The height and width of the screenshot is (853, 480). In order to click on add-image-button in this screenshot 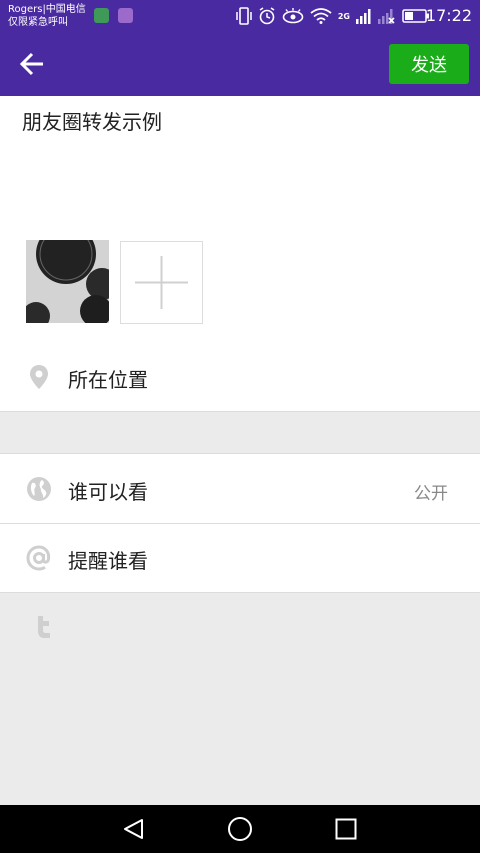, I will do `click(161, 282)`.